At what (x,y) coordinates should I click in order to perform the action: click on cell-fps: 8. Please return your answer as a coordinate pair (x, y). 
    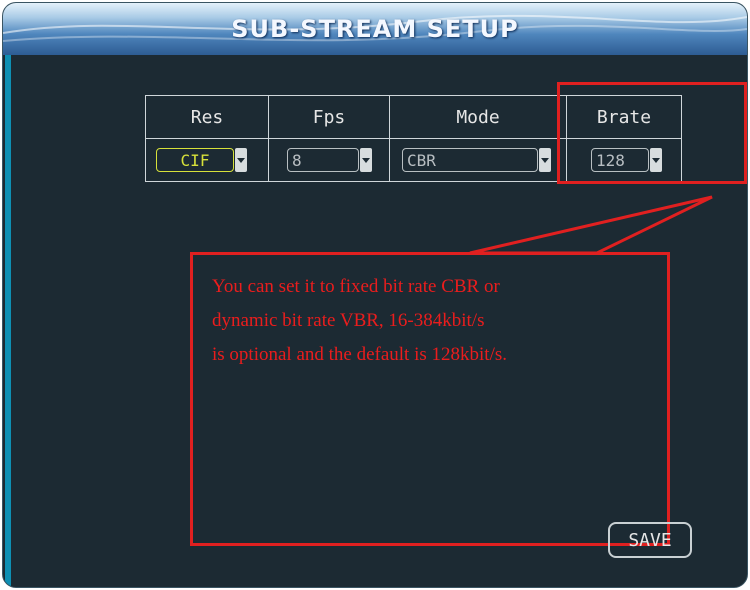
    Looking at the image, I should click on (329, 160).